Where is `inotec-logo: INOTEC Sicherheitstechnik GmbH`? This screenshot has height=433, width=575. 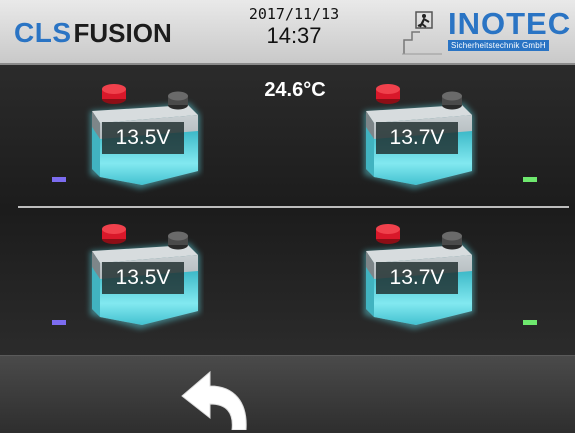 inotec-logo: INOTEC Sicherheitstechnik GmbH is located at coordinates (485, 32).